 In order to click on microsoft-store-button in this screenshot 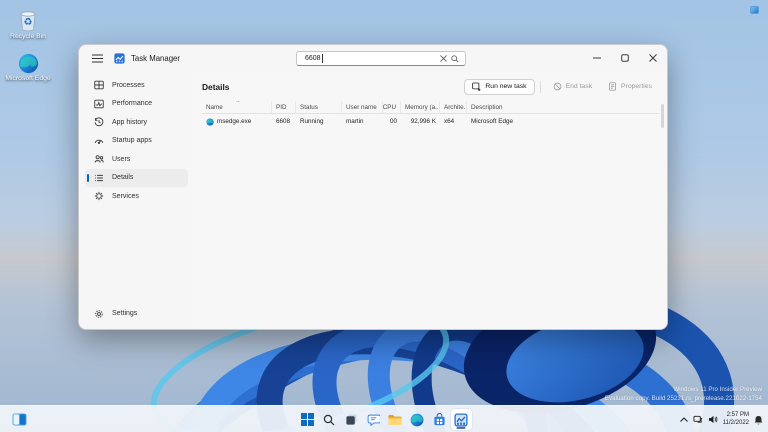, I will do `click(439, 419)`.